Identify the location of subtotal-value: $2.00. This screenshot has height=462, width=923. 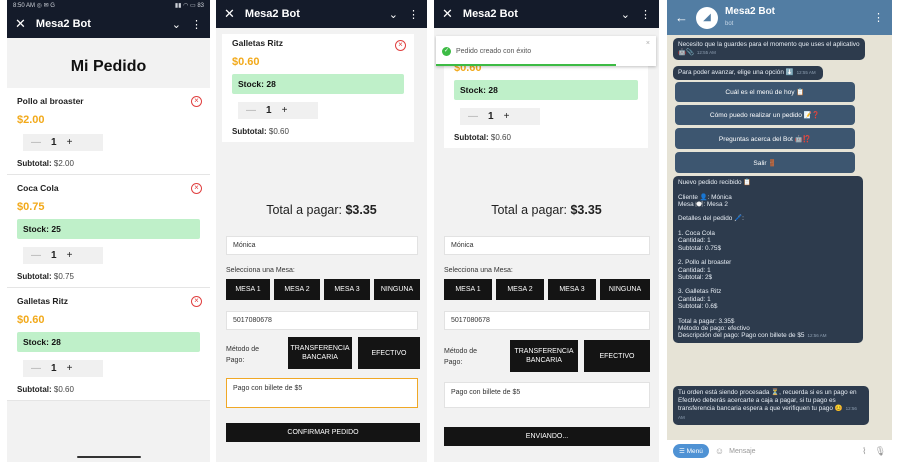
(63, 163).